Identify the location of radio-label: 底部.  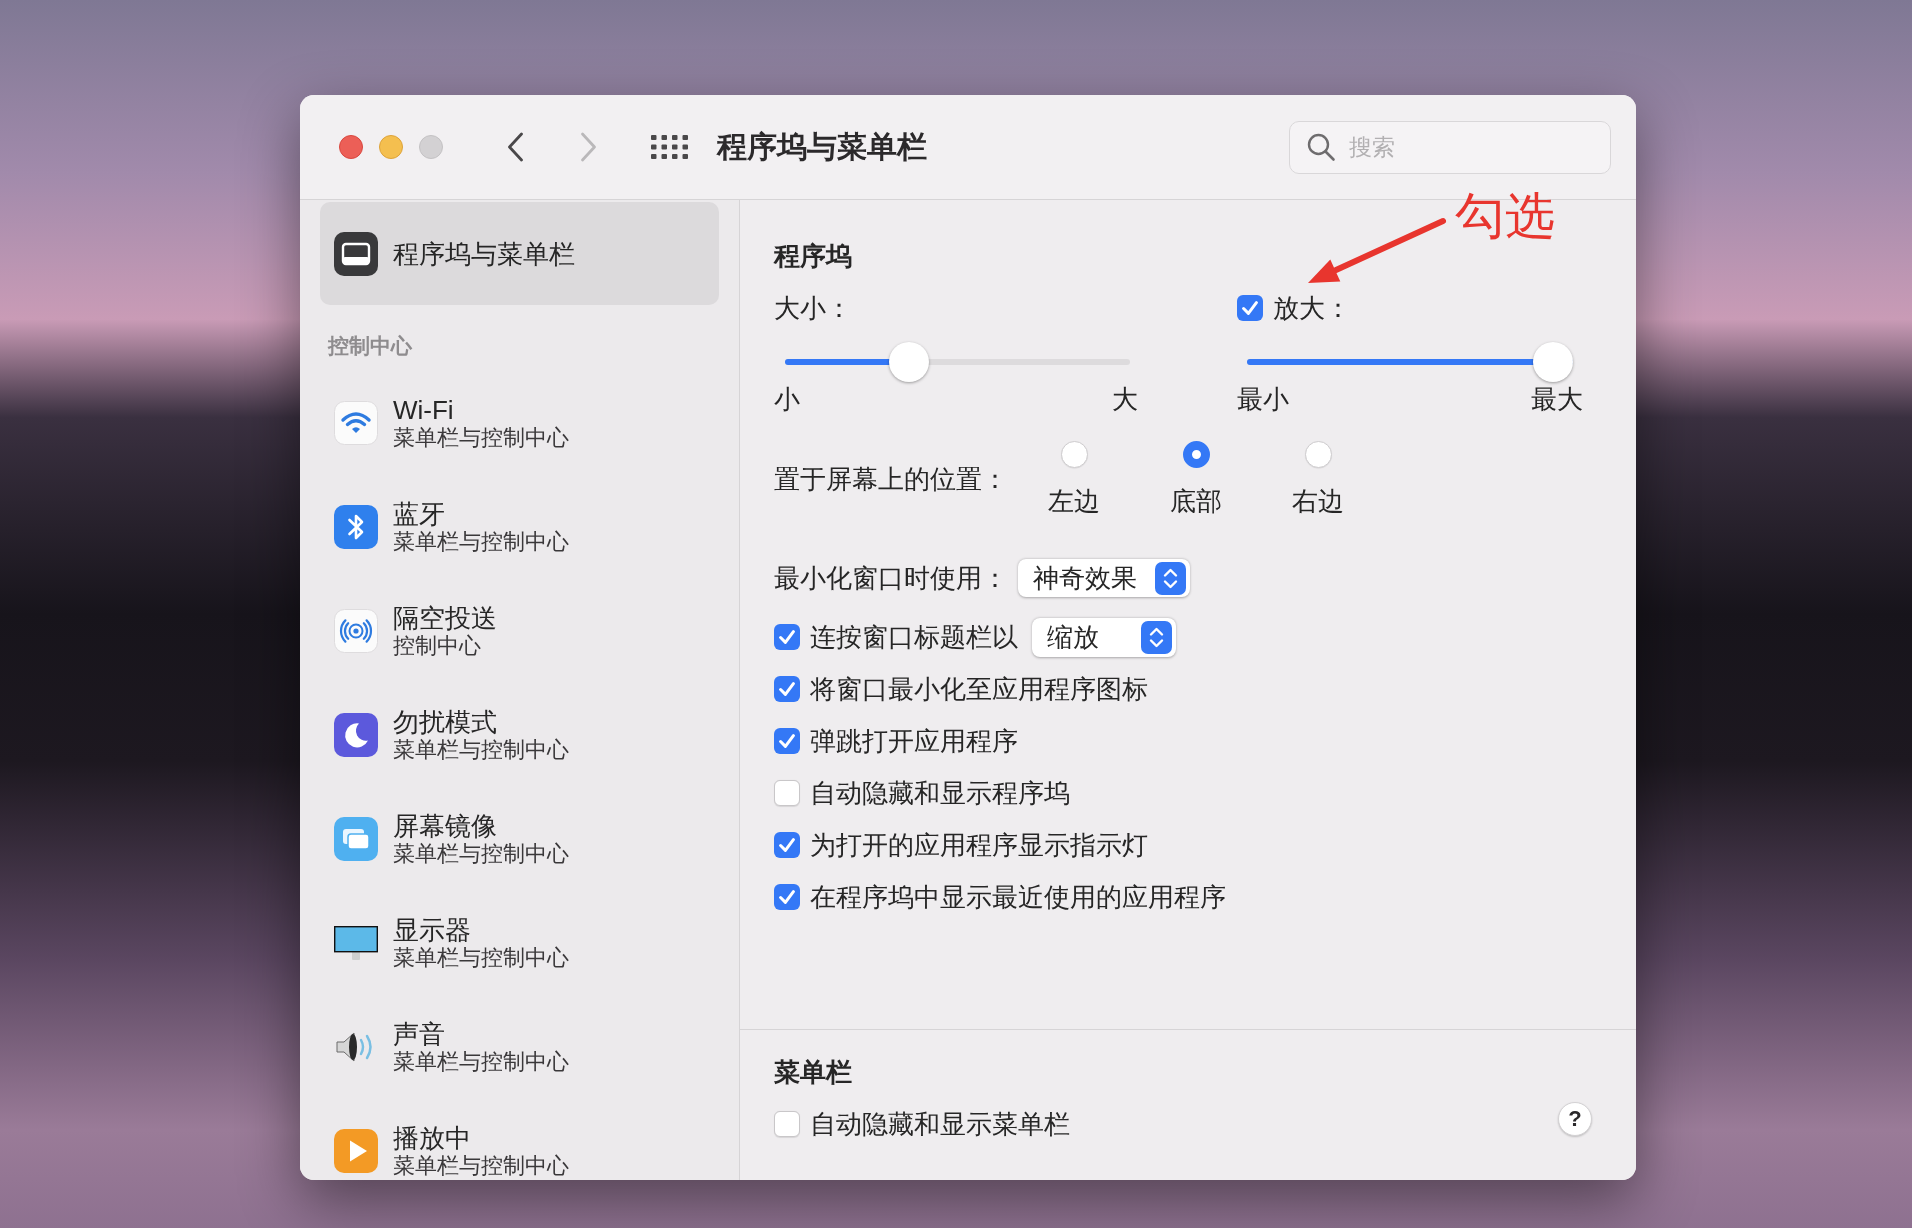
(1196, 501).